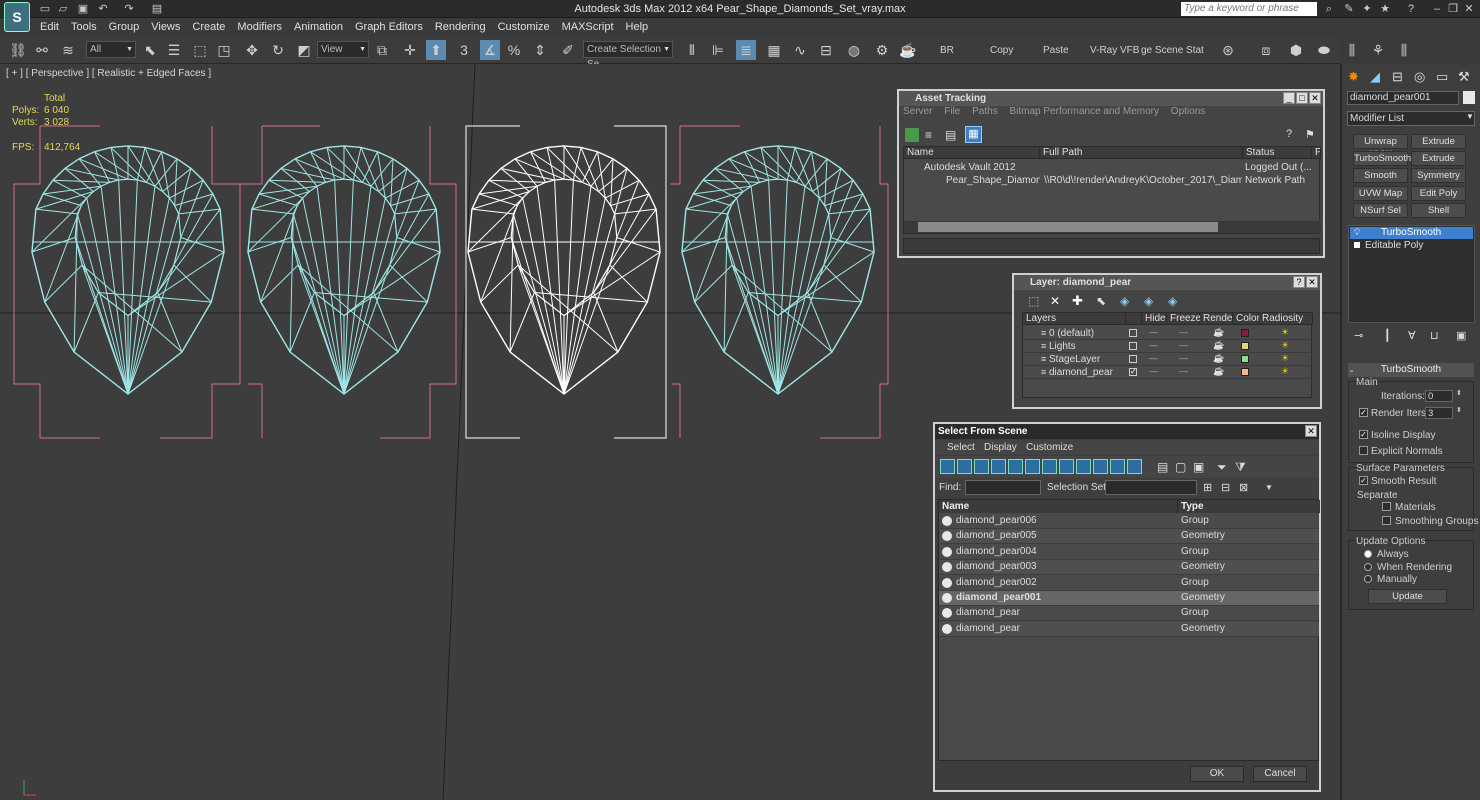 The image size is (1480, 800). Describe the element at coordinates (826, 50) in the screenshot. I see `schematic-view-icon: ⊟` at that location.